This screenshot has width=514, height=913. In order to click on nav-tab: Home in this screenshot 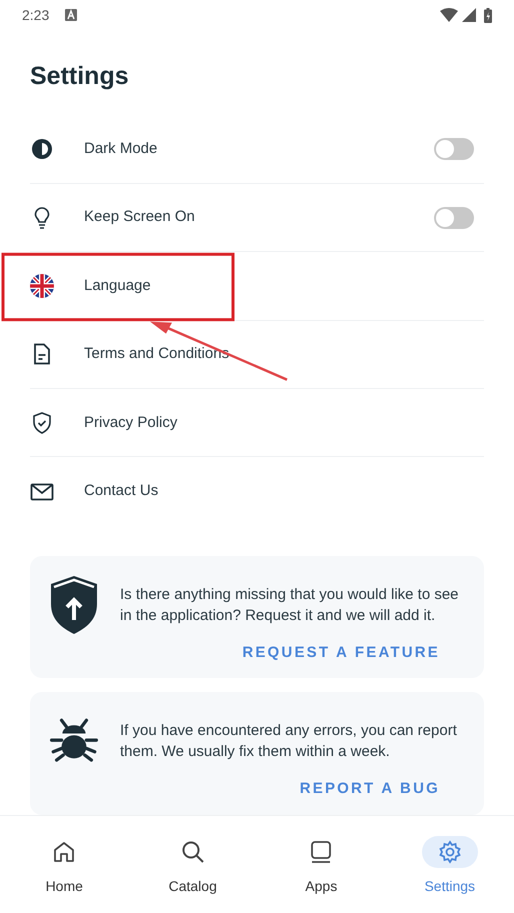, I will do `click(64, 864)`.